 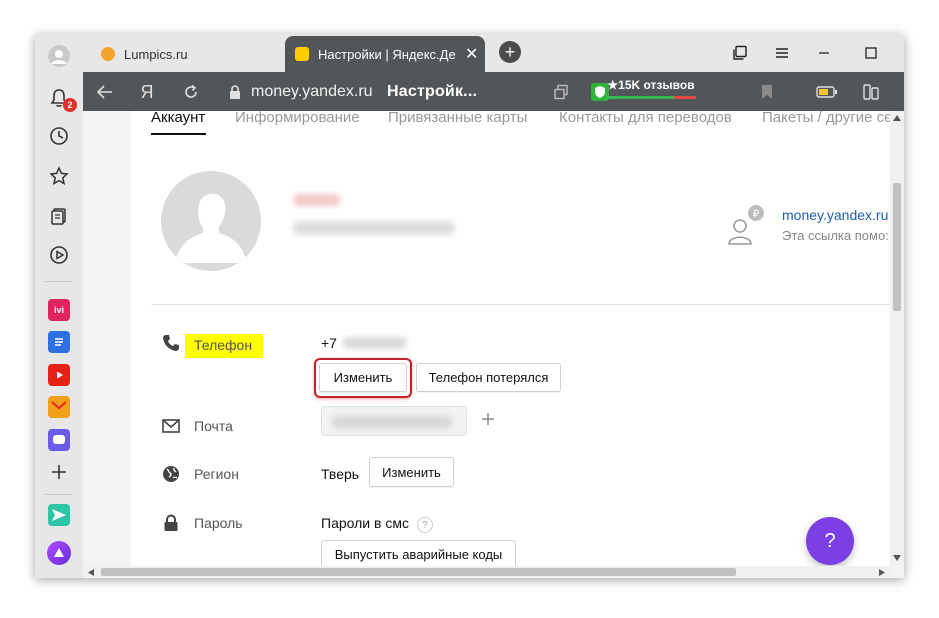 What do you see at coordinates (59, 472) in the screenshot?
I see `add-app-icon` at bounding box center [59, 472].